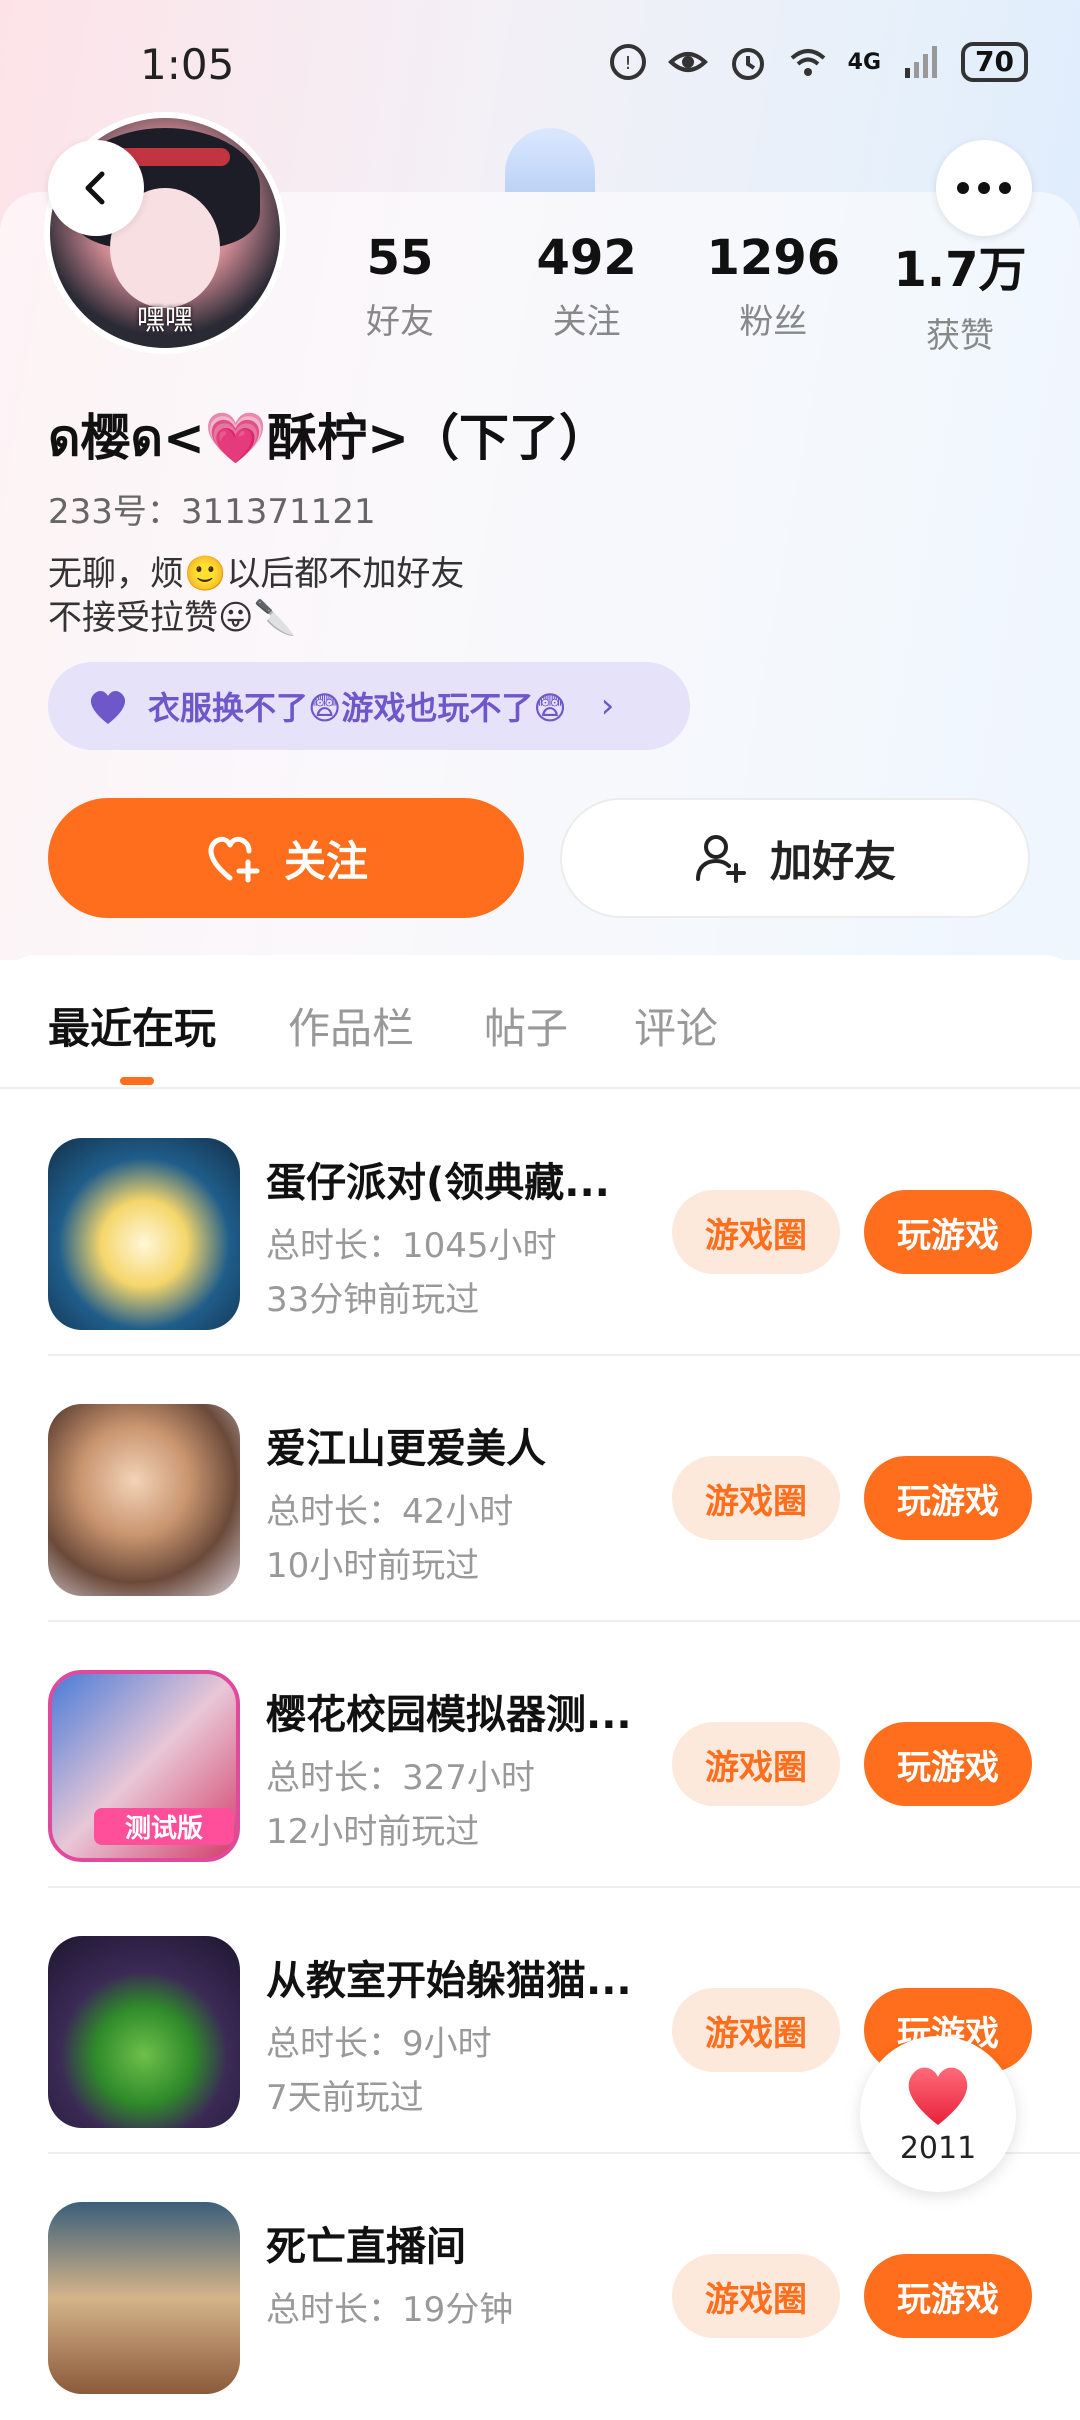 The height and width of the screenshot is (2420, 1080). What do you see at coordinates (256, 574) in the screenshot?
I see `bio-line: 无聊，烦🙂以后都不加好友` at bounding box center [256, 574].